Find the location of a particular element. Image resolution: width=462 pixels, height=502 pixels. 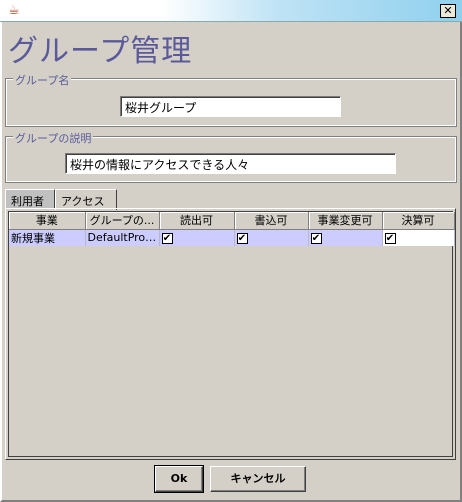

group-name-legend: グループ名 is located at coordinates (42, 80).